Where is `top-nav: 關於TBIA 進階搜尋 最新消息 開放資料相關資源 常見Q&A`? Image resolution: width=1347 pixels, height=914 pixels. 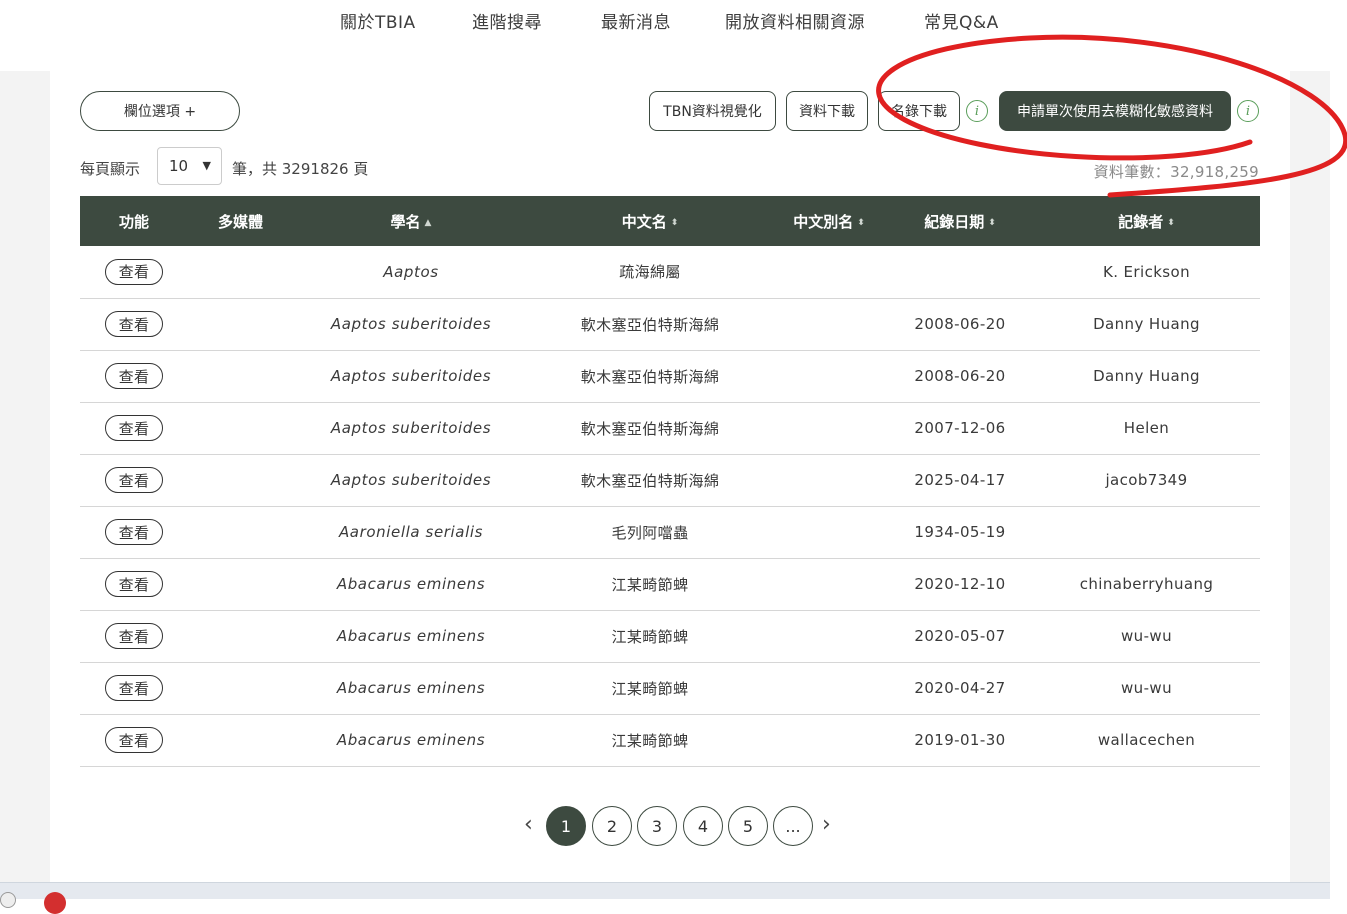
top-nav: 關於TBIA 進階搜尋 最新消息 開放資料相關資源 常見Q&A is located at coordinates (673, 21).